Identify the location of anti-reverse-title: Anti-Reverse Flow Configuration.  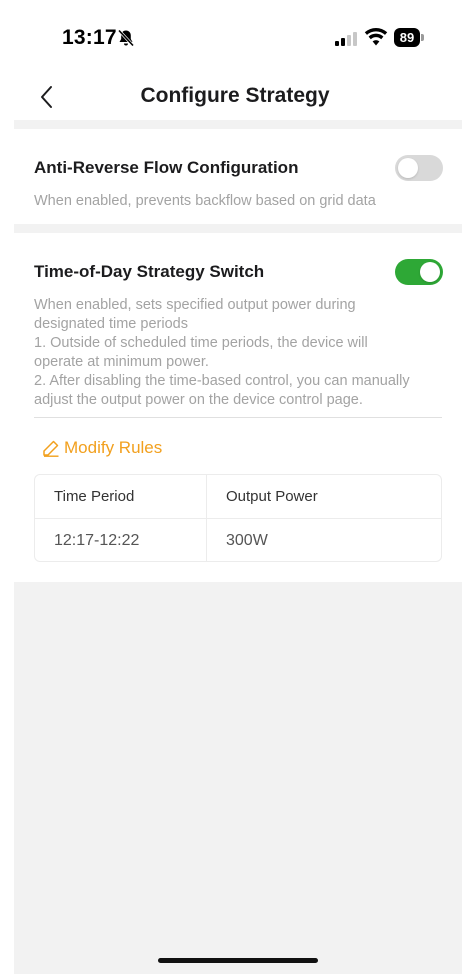
(166, 167).